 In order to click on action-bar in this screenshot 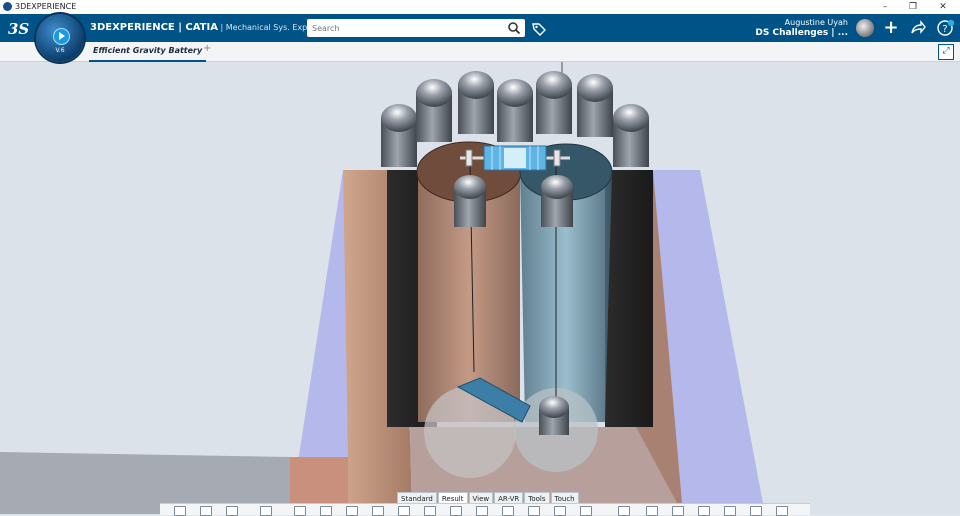, I will do `click(485, 509)`.